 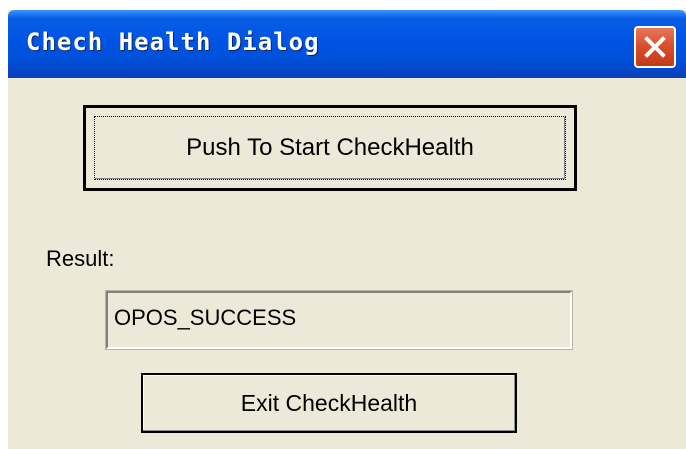 What do you see at coordinates (339, 320) in the screenshot?
I see `result-field: OPOS_SUCCESS` at bounding box center [339, 320].